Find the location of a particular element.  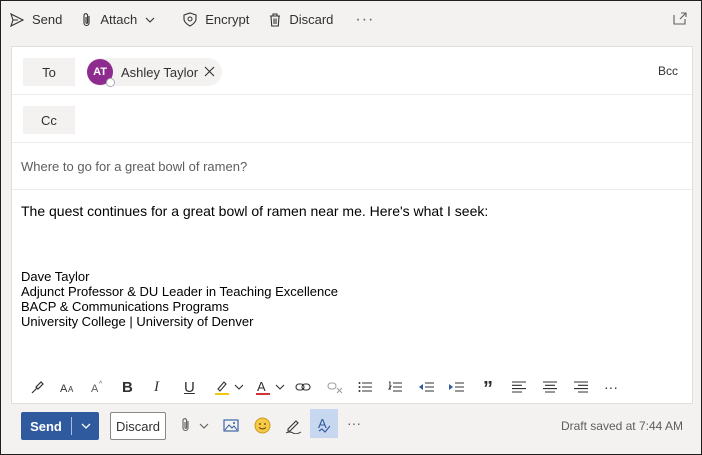

format-painter-icon is located at coordinates (38, 387).